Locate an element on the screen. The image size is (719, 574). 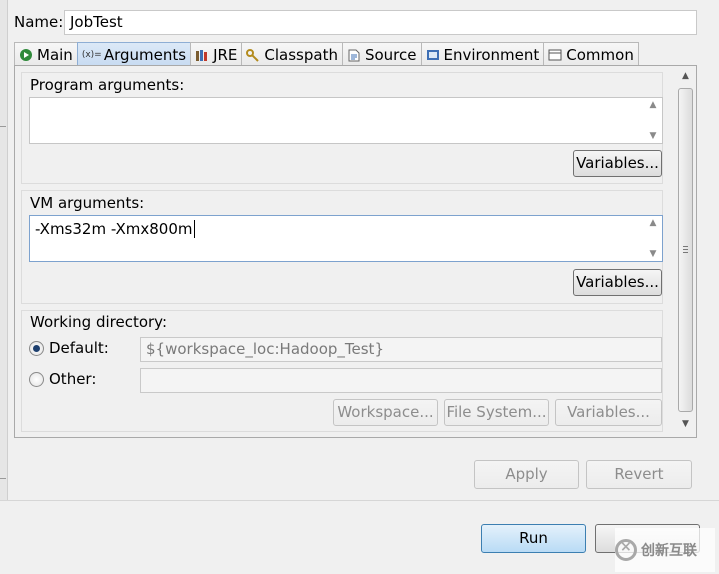
scrollbar-thumb is located at coordinates (685, 250).